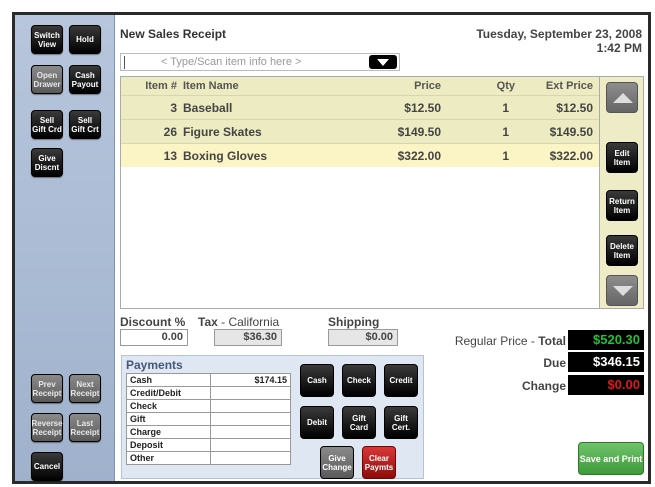 The width and height of the screenshot is (655, 487). I want to click on payment-row: Charge, so click(208, 432).